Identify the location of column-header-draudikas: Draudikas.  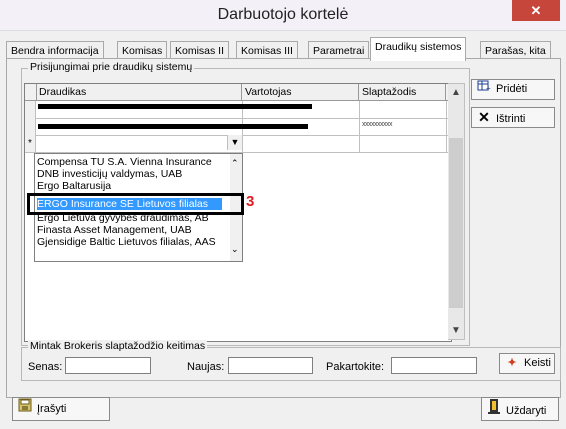
(139, 92).